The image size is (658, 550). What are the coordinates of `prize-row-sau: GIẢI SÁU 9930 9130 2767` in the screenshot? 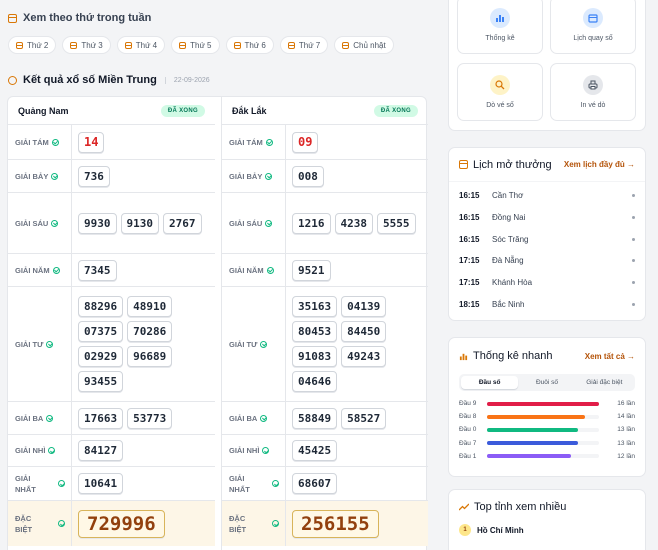 It's located at (111, 223).